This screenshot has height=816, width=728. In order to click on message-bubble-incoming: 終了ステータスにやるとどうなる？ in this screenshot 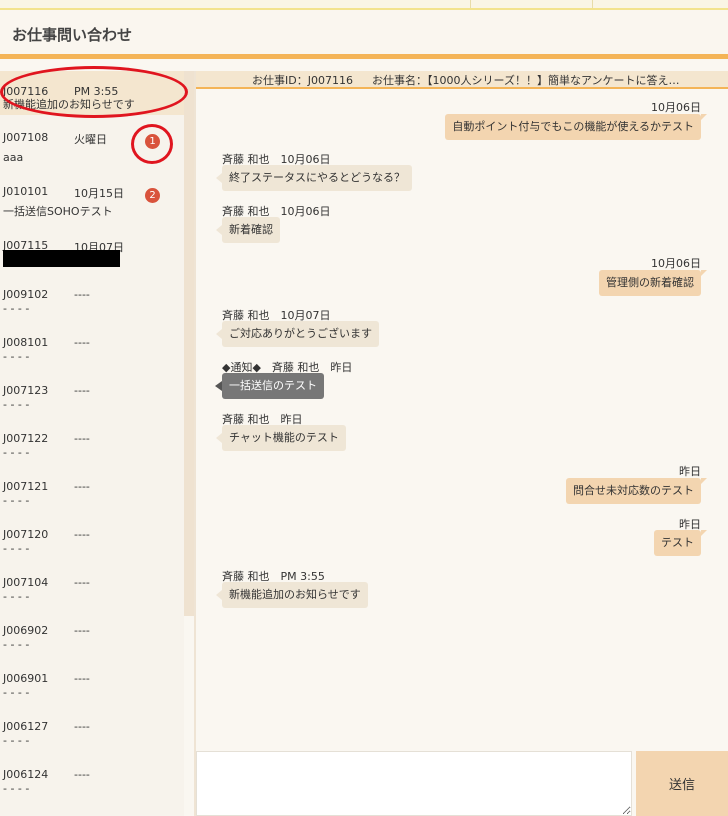, I will do `click(314, 178)`.